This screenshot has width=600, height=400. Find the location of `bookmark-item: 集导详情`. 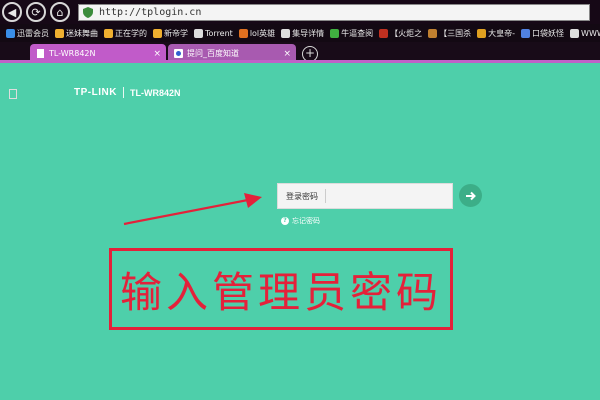

bookmark-item: 集导详情 is located at coordinates (302, 33).